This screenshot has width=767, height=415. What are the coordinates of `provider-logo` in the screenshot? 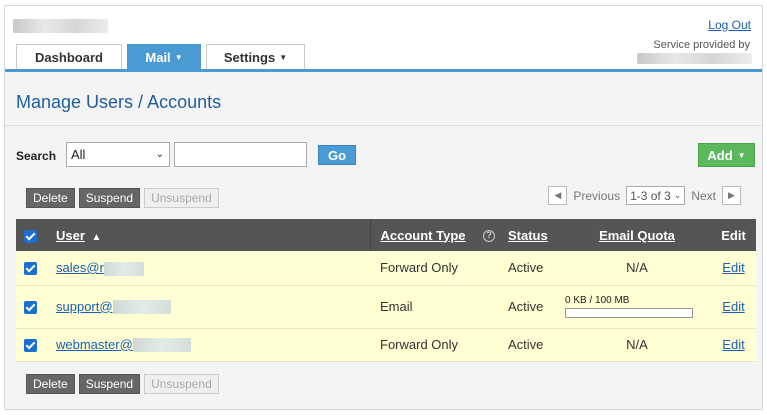 It's located at (694, 58).